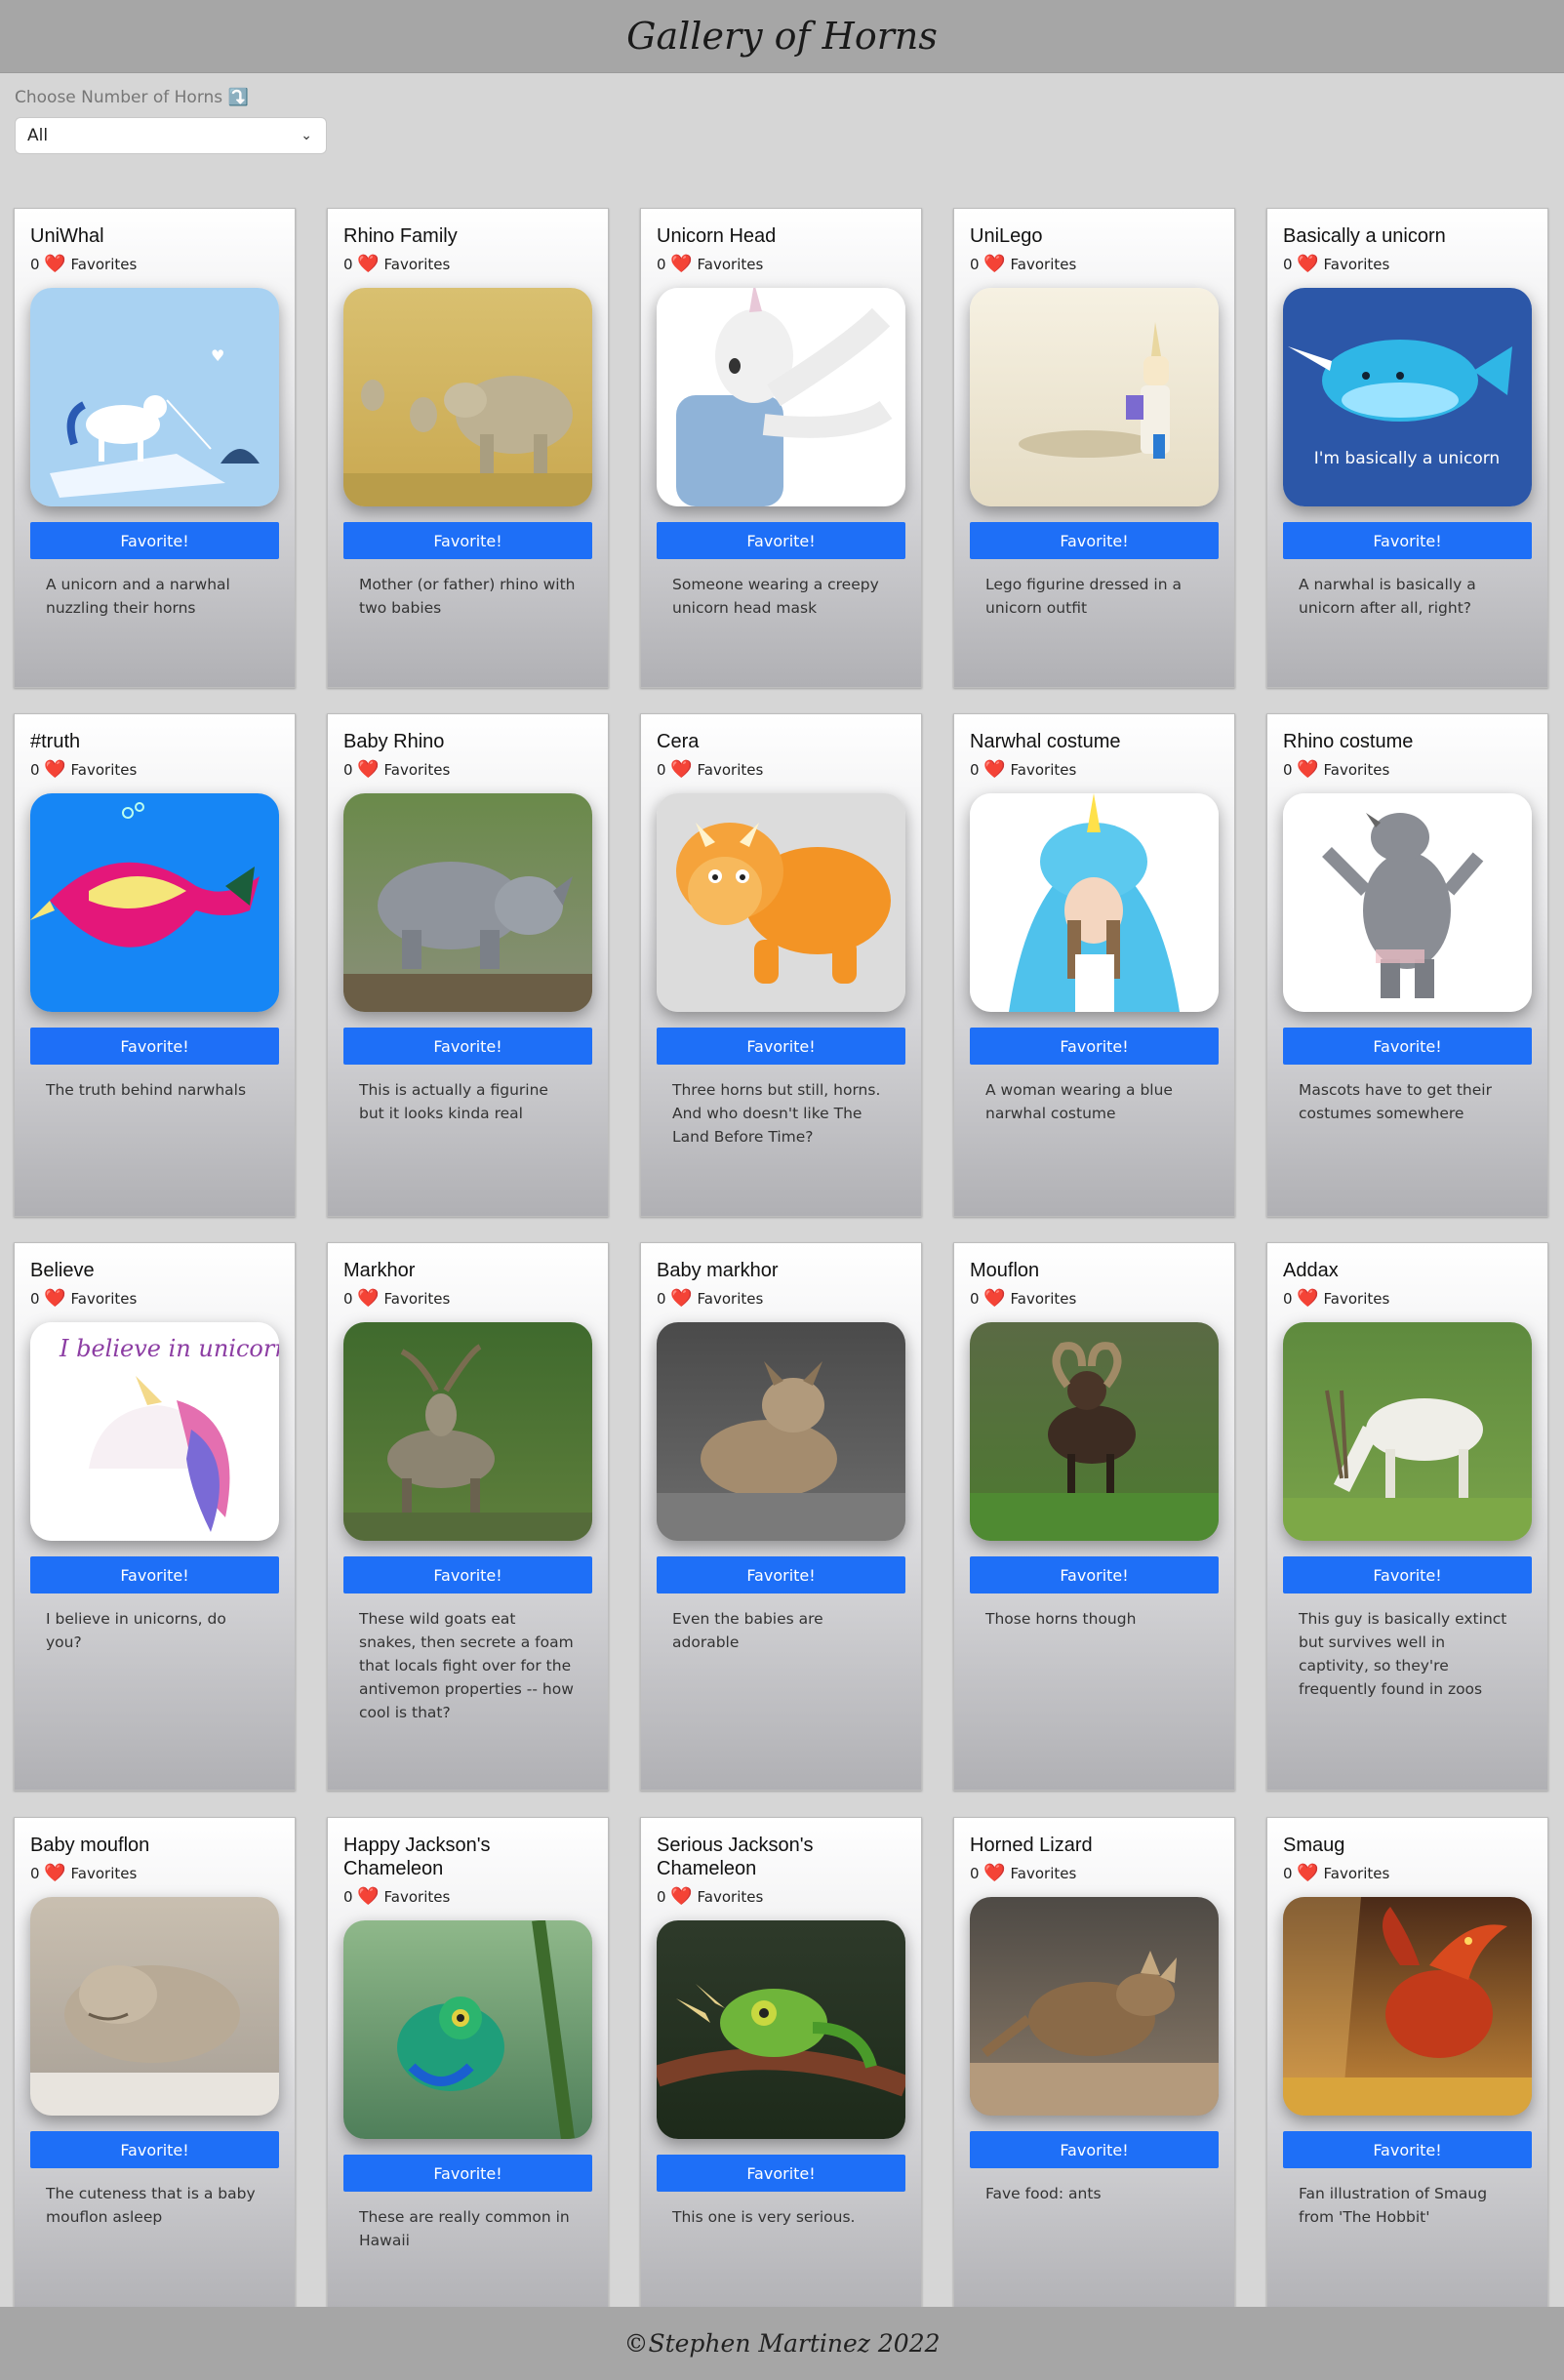 The height and width of the screenshot is (2380, 1564). What do you see at coordinates (136, 1630) in the screenshot?
I see `card-description: I believe in unicorns, do you?` at bounding box center [136, 1630].